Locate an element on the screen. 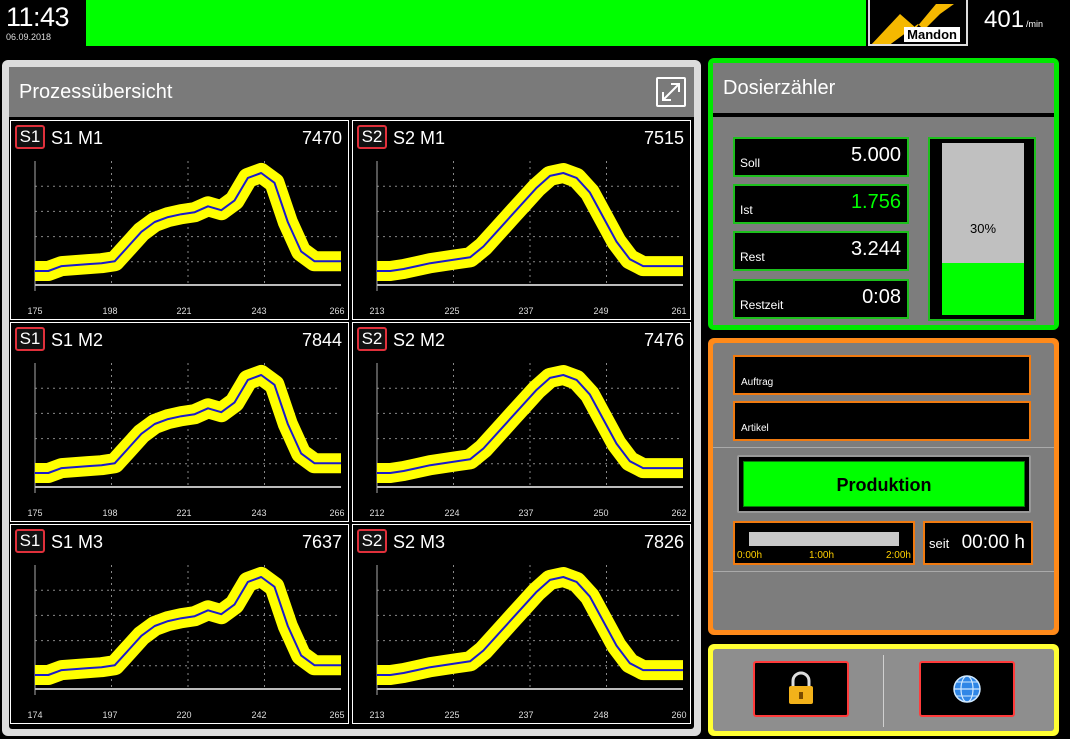  time-tick-1: 1:00h is located at coordinates (822, 555).